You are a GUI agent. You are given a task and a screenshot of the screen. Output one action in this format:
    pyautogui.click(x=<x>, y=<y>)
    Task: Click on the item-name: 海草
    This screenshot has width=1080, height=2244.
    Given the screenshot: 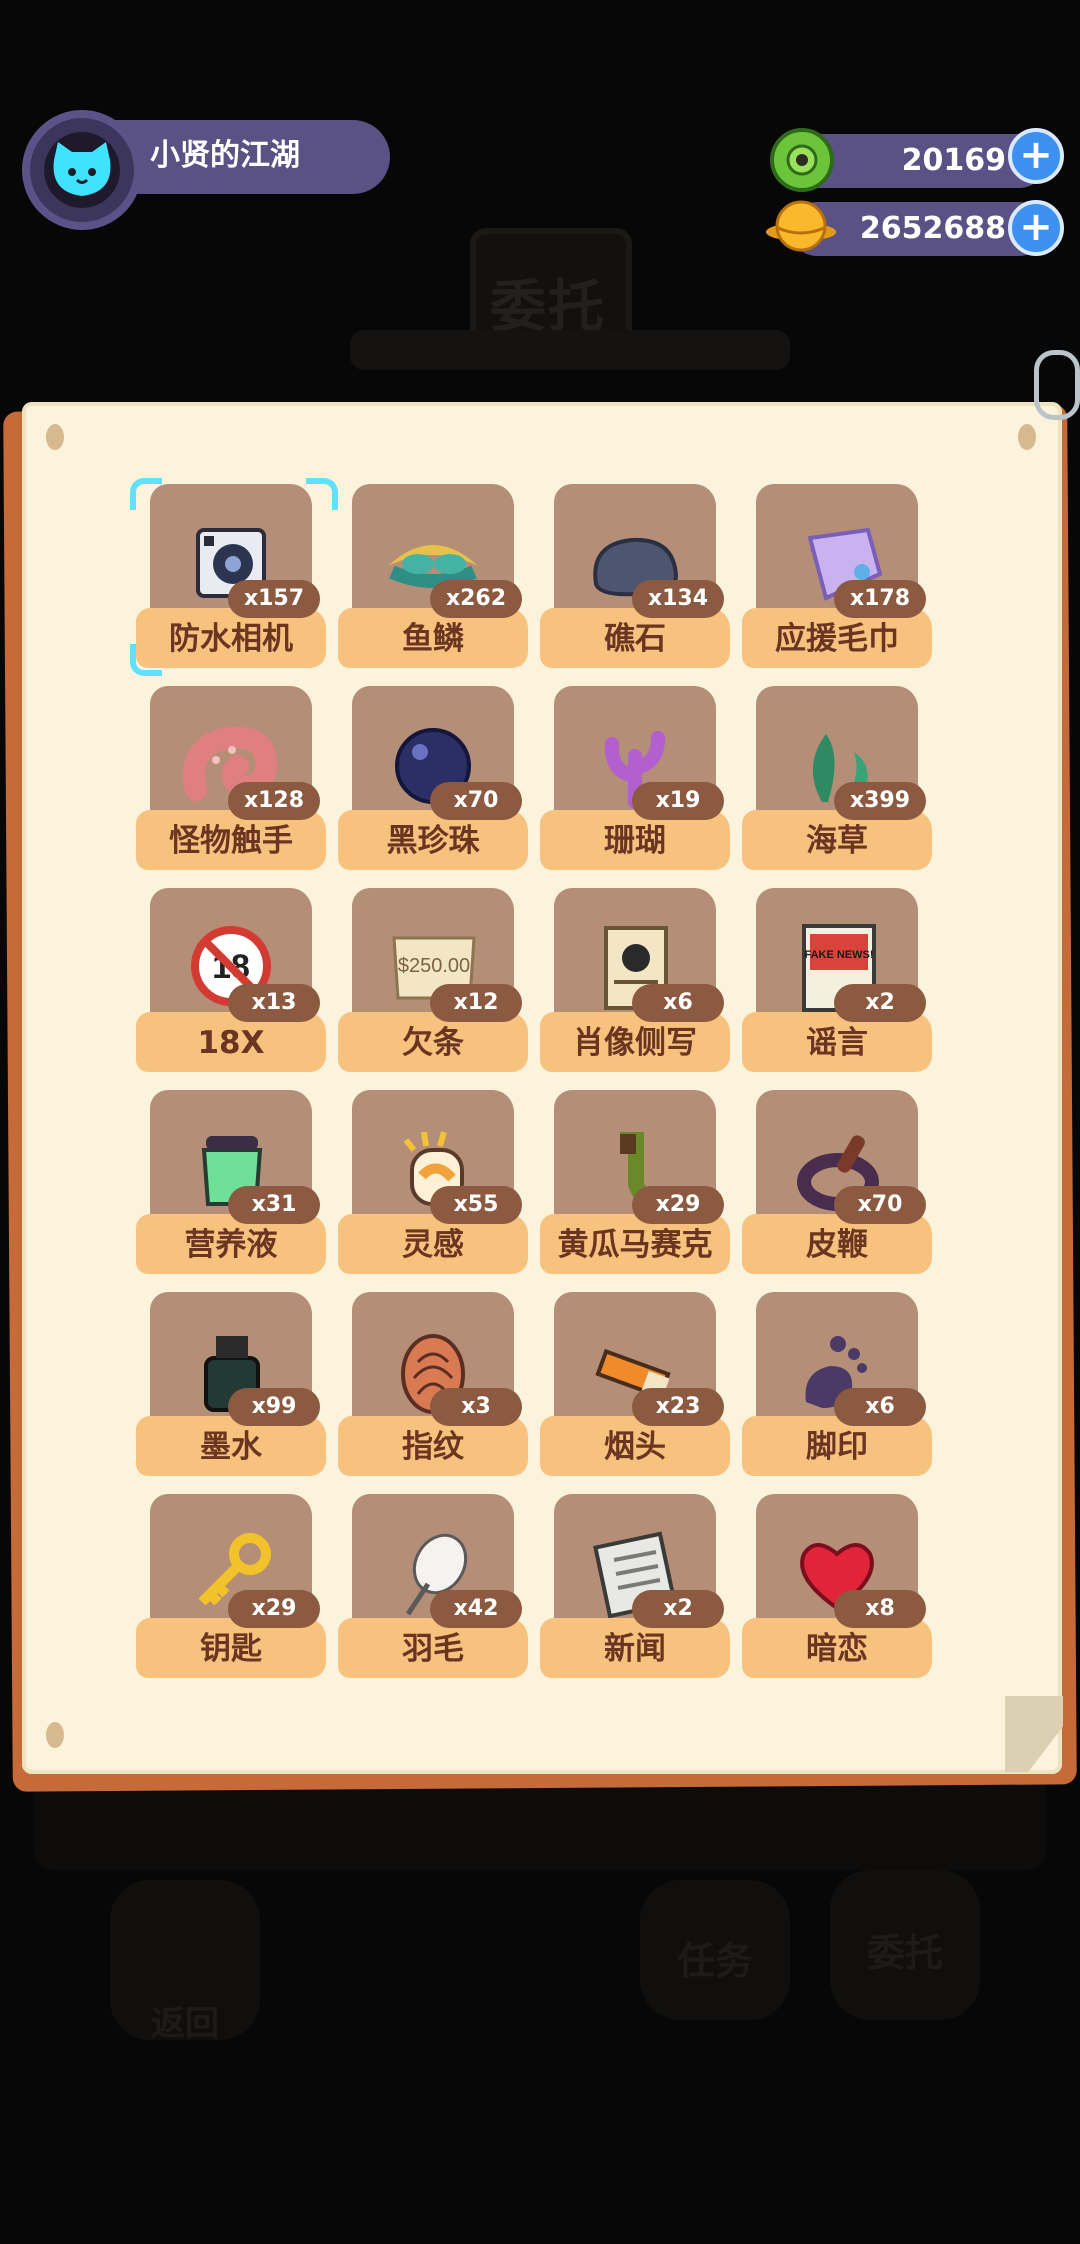 What is the action you would take?
    pyautogui.click(x=837, y=841)
    